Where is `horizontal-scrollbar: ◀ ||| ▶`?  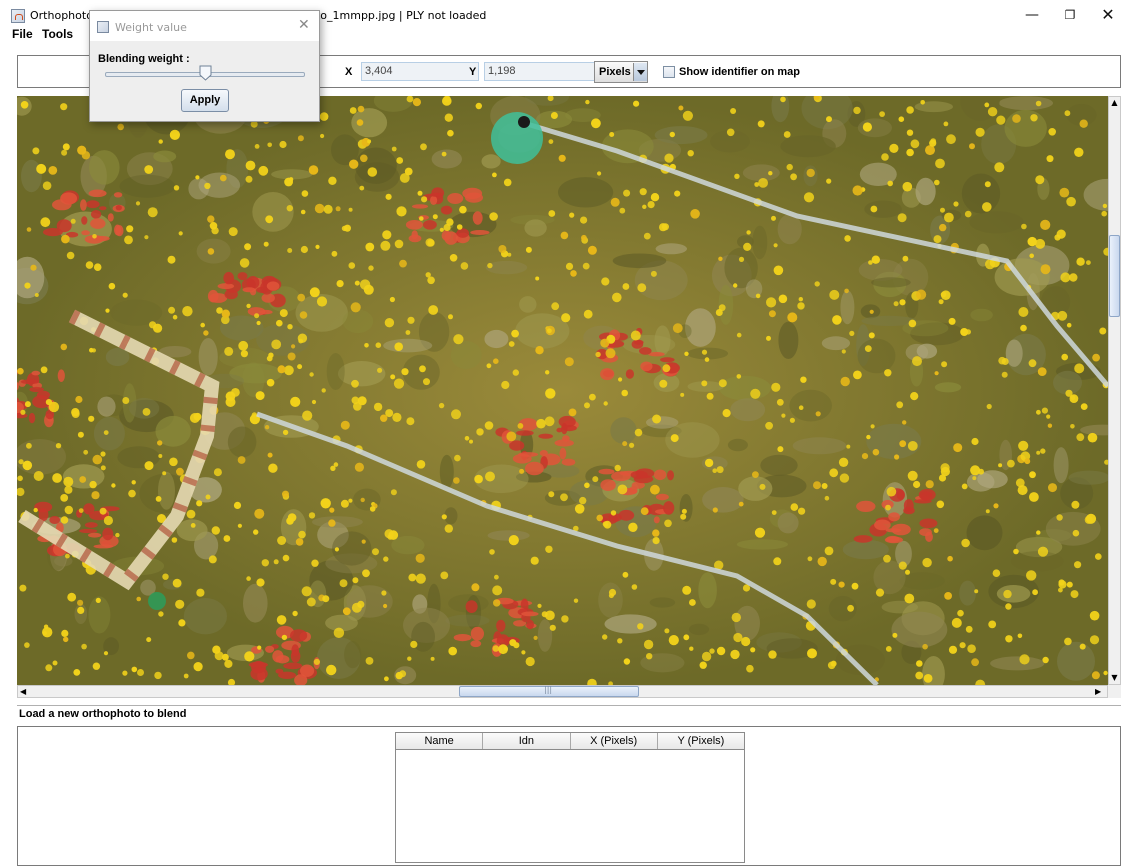 horizontal-scrollbar: ◀ ||| ▶ is located at coordinates (562, 691).